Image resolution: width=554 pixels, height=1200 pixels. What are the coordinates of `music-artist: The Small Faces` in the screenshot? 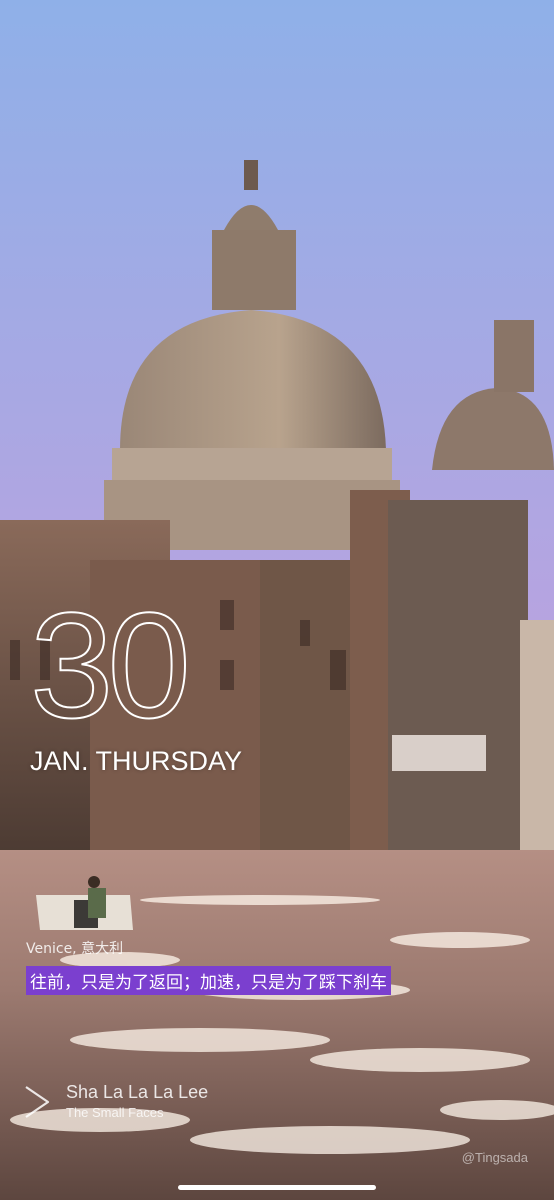 It's located at (115, 1112).